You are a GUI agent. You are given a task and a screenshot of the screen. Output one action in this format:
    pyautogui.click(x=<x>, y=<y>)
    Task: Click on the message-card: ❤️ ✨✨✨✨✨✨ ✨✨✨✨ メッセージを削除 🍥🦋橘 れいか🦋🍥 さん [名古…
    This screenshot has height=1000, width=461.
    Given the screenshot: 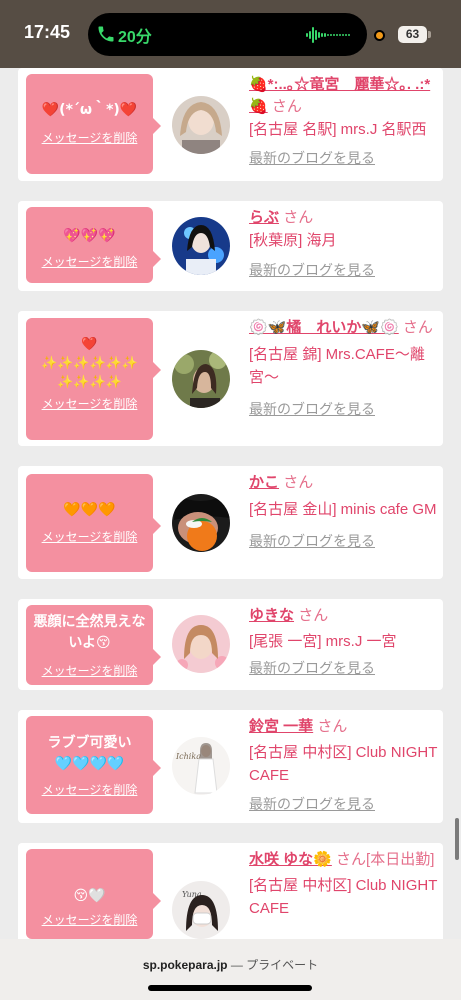 What is the action you would take?
    pyautogui.click(x=230, y=378)
    